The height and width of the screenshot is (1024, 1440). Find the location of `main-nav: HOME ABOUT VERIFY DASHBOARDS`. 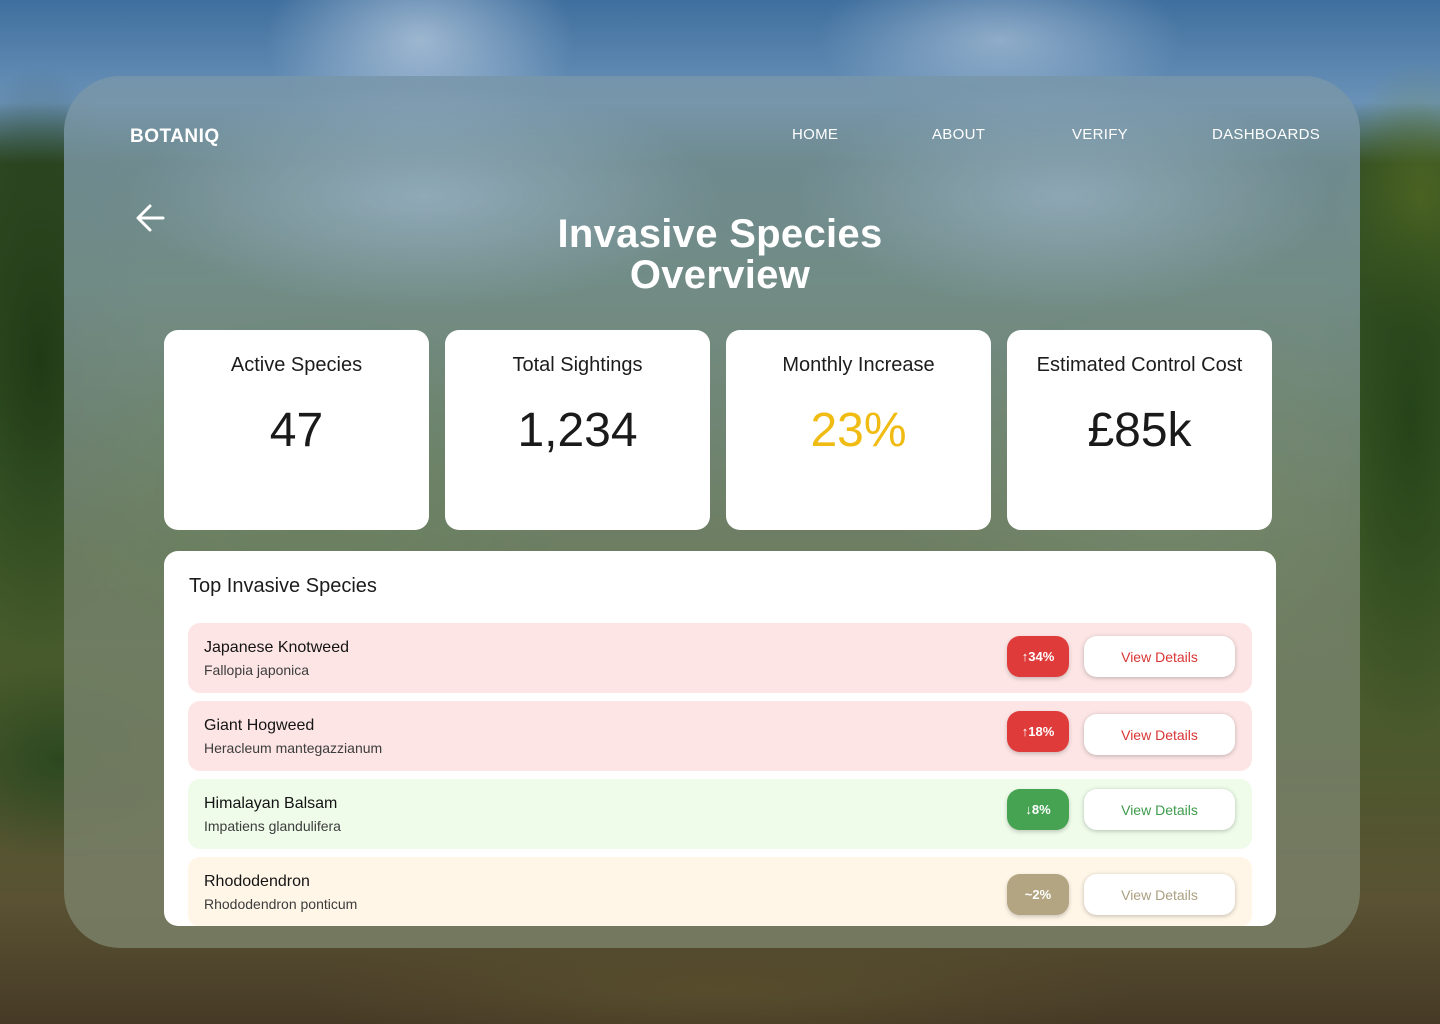

main-nav: HOME ABOUT VERIFY DASHBOARDS is located at coordinates (720, 137).